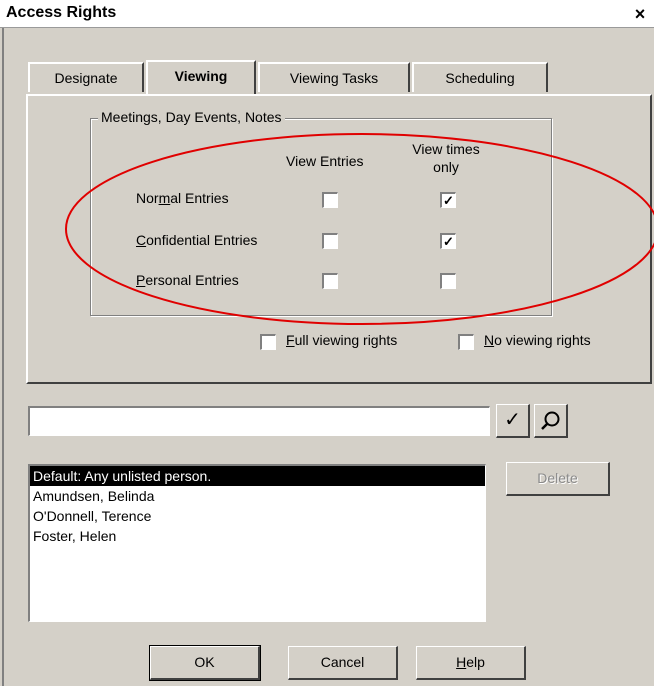  Describe the element at coordinates (192, 280) in the screenshot. I see `label-part: ersonal Entries` at that location.